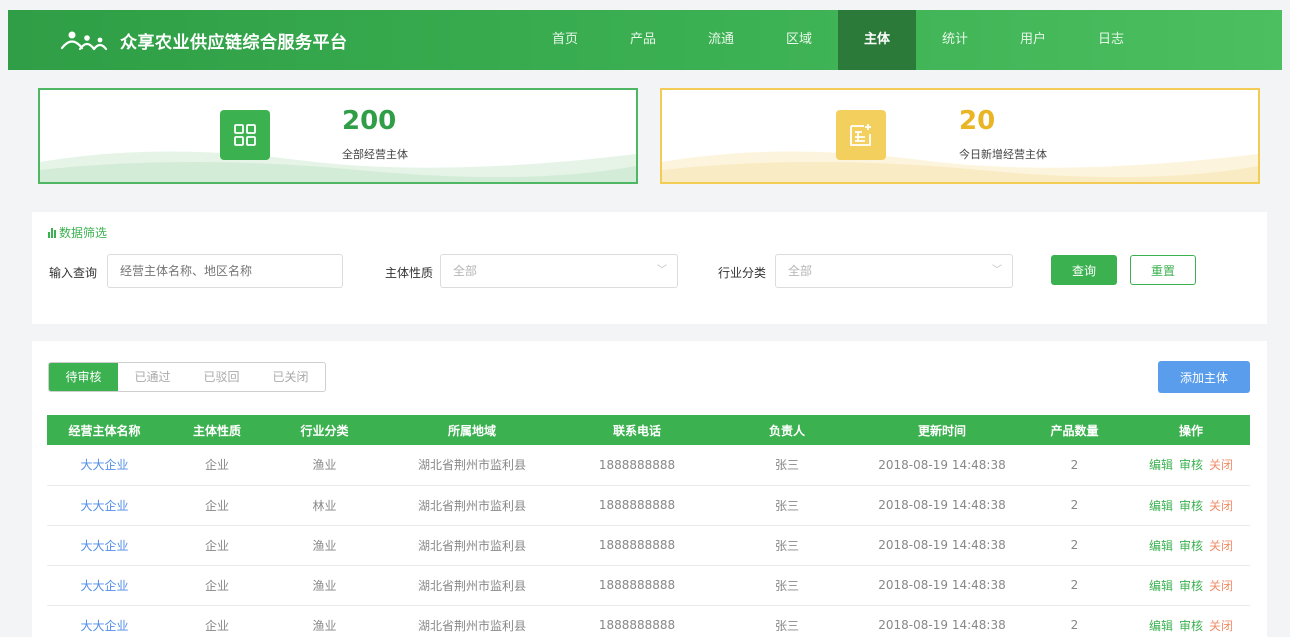 The image size is (1290, 637). What do you see at coordinates (369, 121) in the screenshot?
I see `total-entities-value: 200` at bounding box center [369, 121].